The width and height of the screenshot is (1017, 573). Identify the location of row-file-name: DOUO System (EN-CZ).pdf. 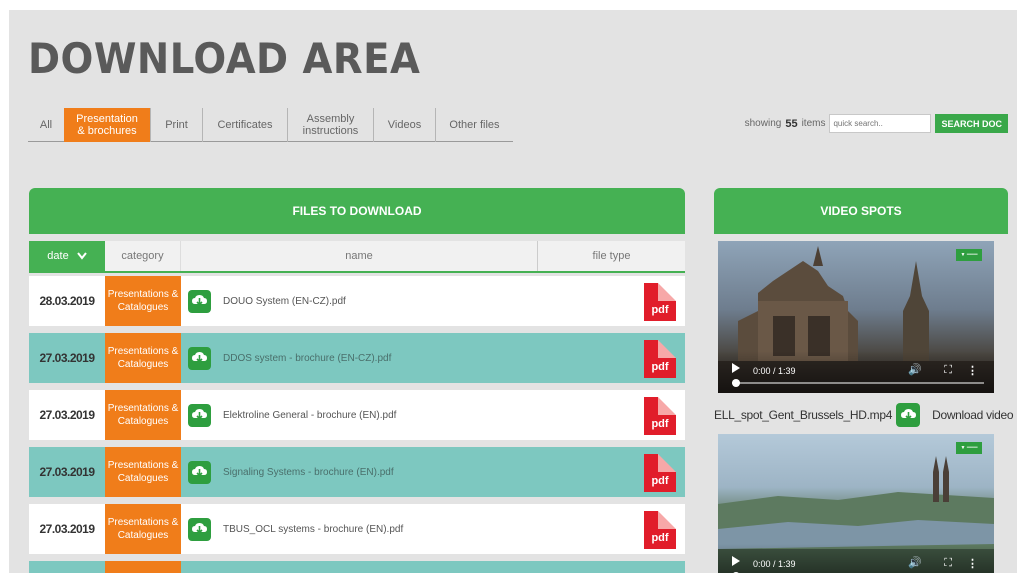
(284, 301).